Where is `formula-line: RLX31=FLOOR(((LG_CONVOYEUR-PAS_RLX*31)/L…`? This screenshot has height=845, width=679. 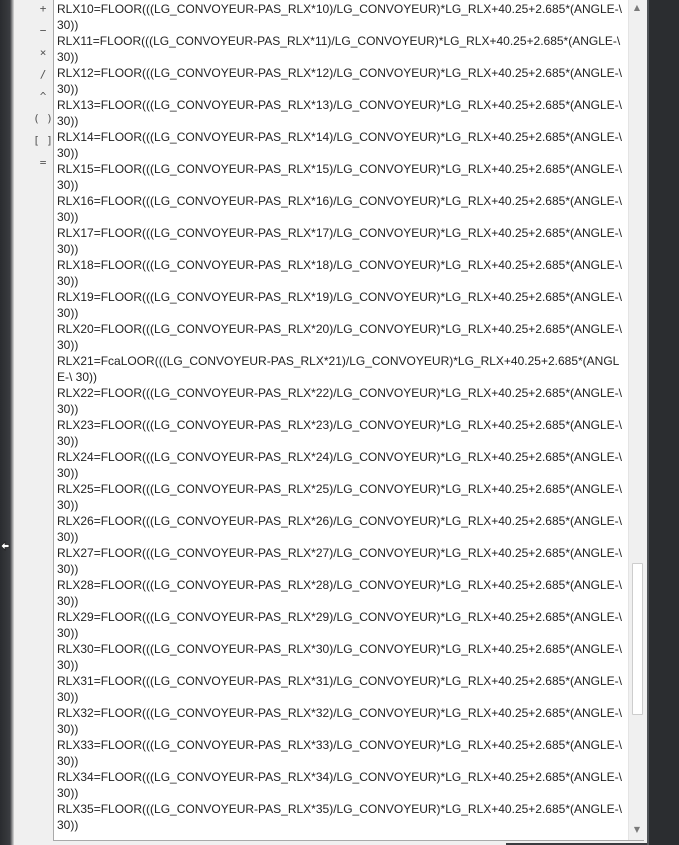 formula-line: RLX31=FLOOR(((LG_CONVOYEUR-PAS_RLX*31)/L… is located at coordinates (341, 689).